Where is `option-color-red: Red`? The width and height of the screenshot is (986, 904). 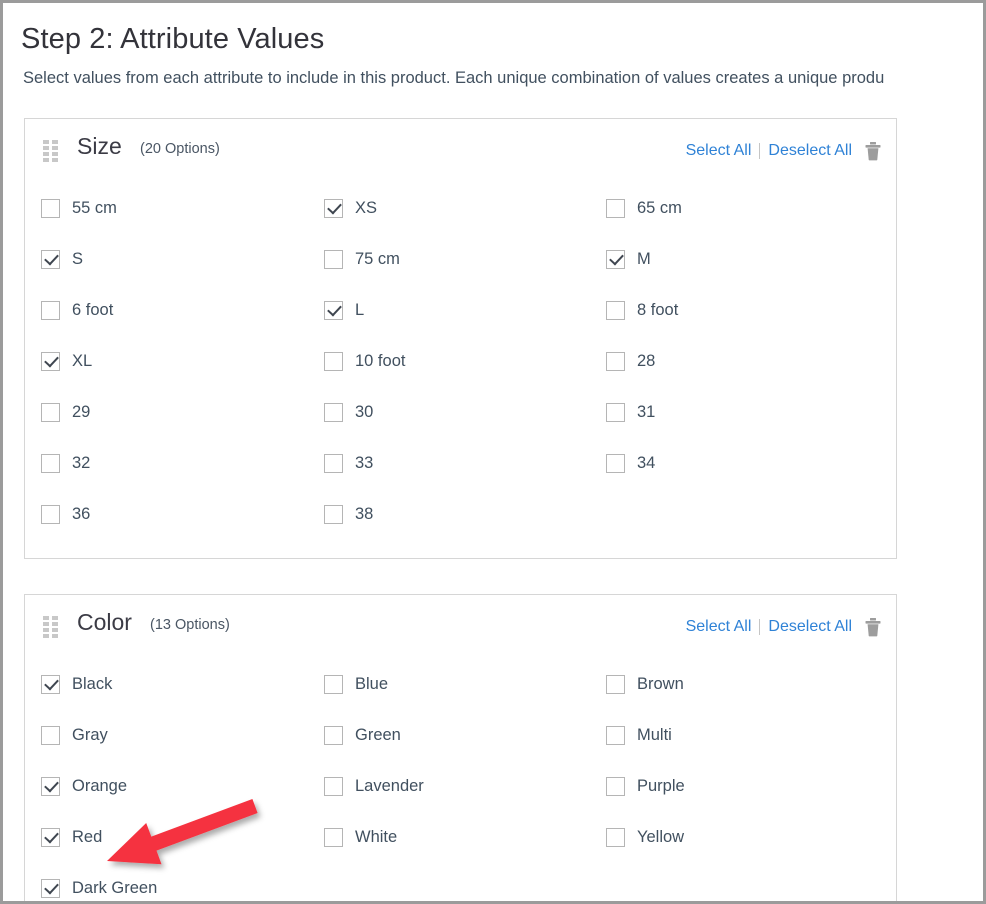 option-color-red: Red is located at coordinates (71, 837).